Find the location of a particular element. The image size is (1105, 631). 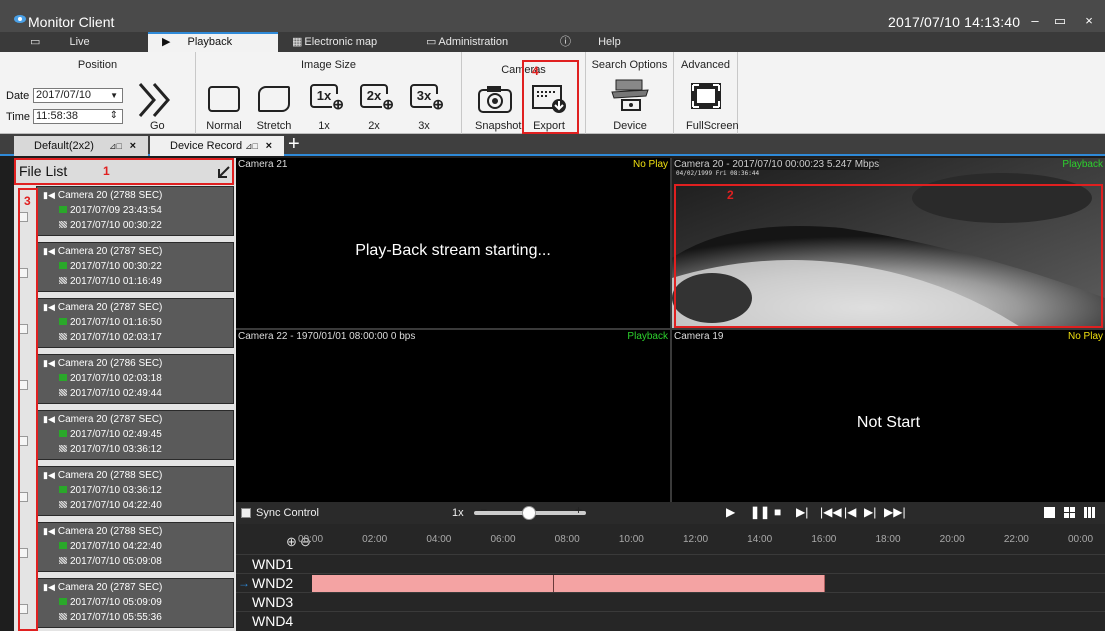

zoom-1x-button: 1x ⊕ 1x is located at coordinates (324, 108).